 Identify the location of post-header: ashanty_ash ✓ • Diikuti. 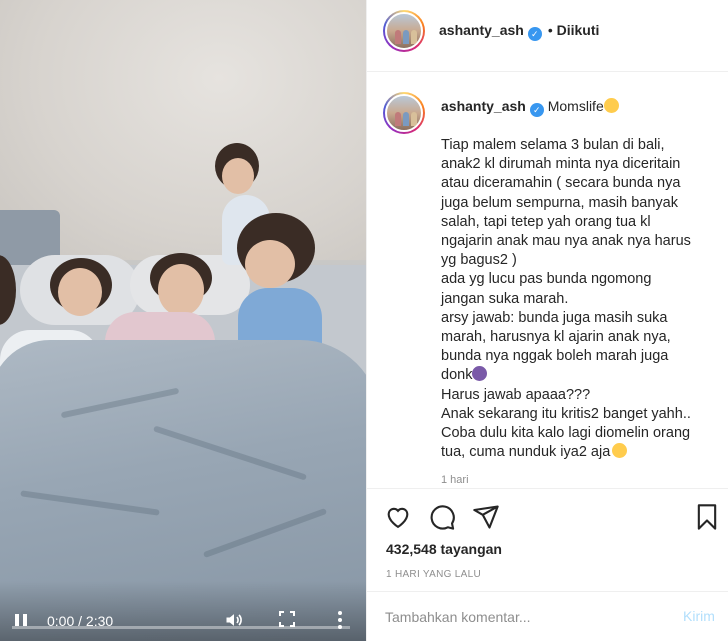
(547, 36).